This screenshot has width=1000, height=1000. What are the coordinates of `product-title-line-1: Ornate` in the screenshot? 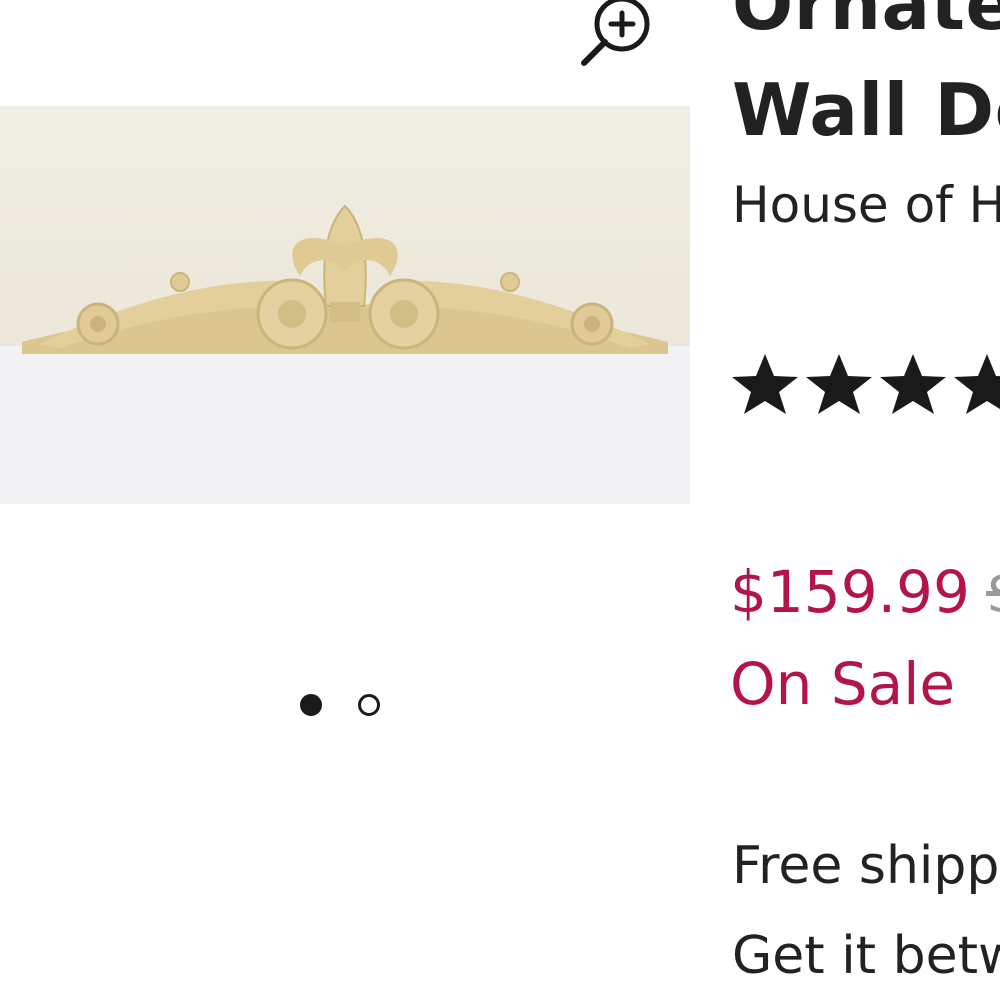 It's located at (866, 23).